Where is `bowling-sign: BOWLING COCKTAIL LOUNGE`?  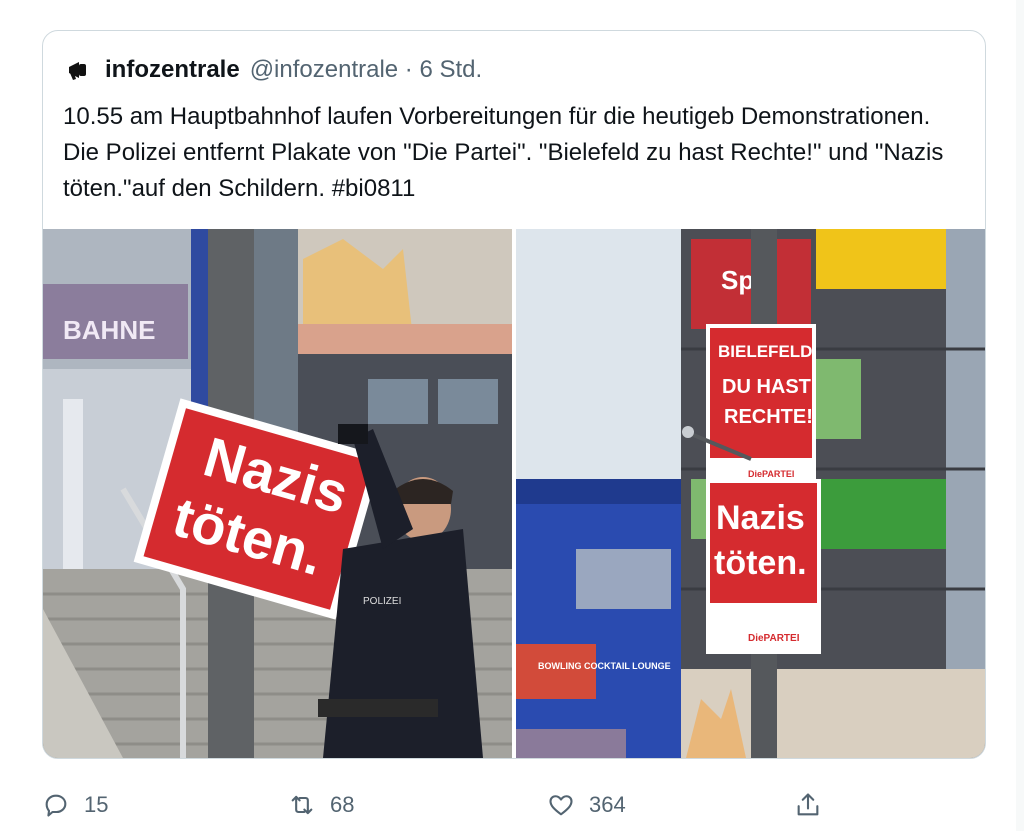 bowling-sign: BOWLING COCKTAIL LOUNGE is located at coordinates (604, 666).